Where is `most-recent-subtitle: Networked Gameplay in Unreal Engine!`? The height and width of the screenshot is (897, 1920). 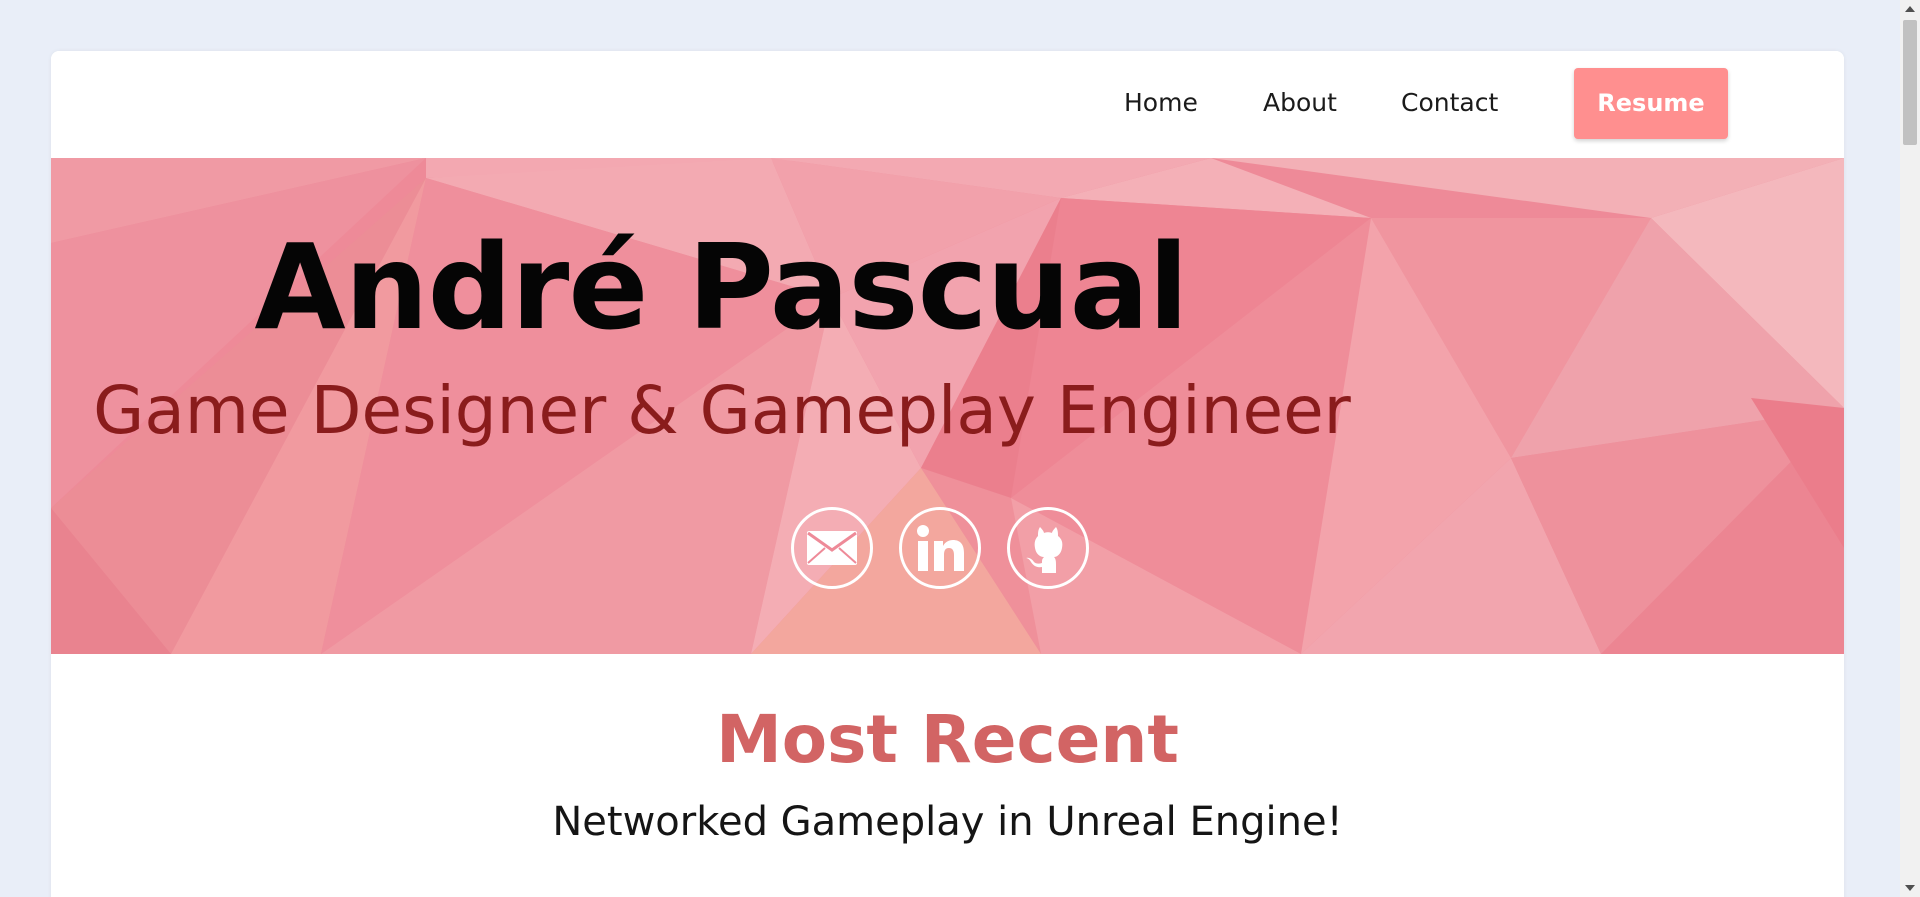 most-recent-subtitle: Networked Gameplay in Unreal Engine! is located at coordinates (947, 822).